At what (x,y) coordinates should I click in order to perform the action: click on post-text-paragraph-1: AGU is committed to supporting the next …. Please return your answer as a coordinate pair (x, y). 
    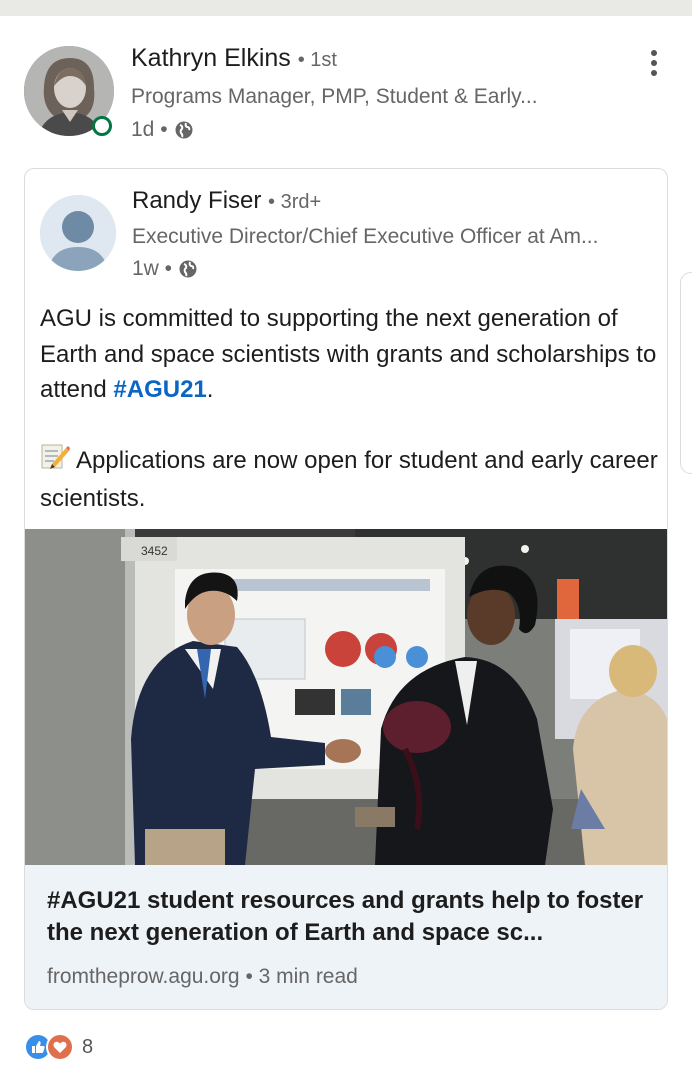
    Looking at the image, I should click on (353, 354).